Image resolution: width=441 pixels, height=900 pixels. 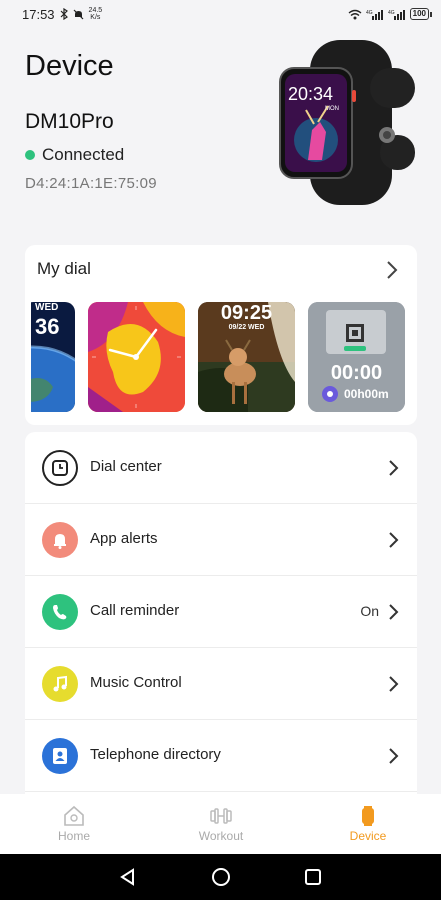 I want to click on mute-icon, so click(x=78, y=14).